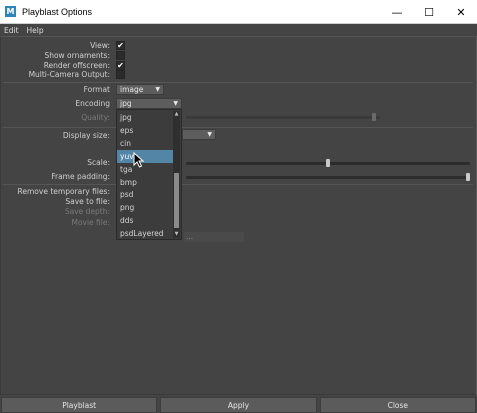 The width and height of the screenshot is (477, 413). What do you see at coordinates (328, 177) in the screenshot?
I see `frame-padding-slider-track` at bounding box center [328, 177].